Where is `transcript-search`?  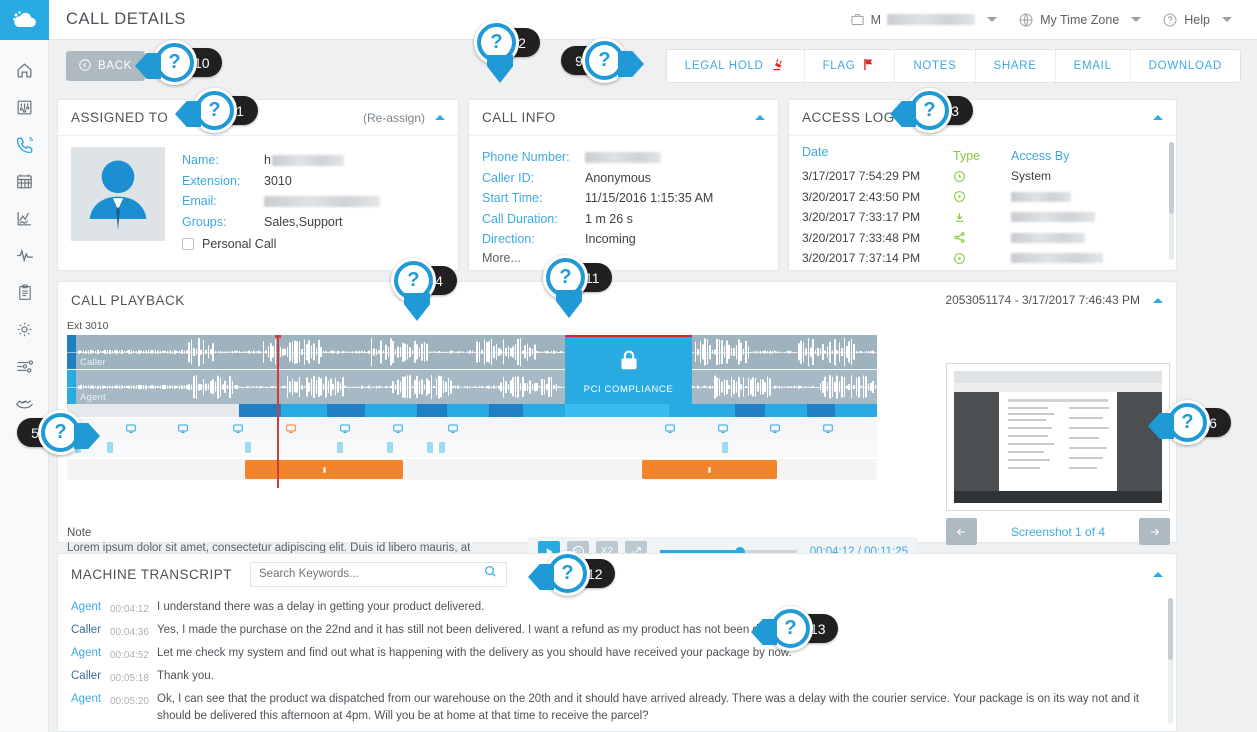
transcript-search is located at coordinates (379, 574).